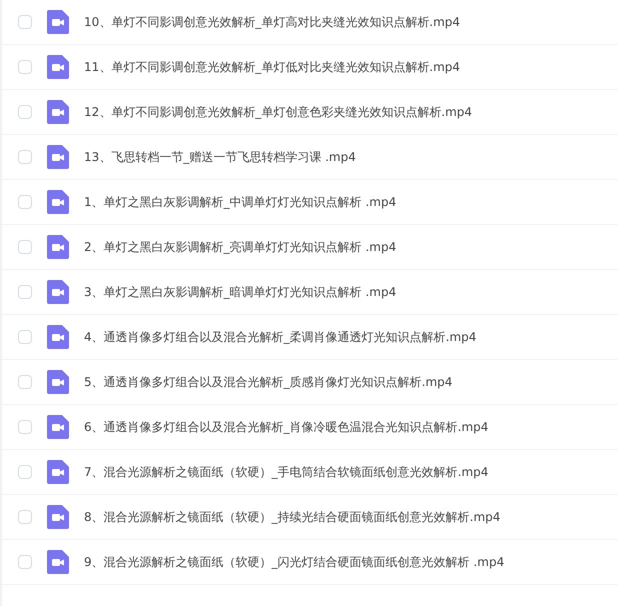 The image size is (618, 606). I want to click on file-name: 10、单灯不同影调创意光效解析_单灯高对比夹缝光效知识点解析.mp4, so click(272, 22).